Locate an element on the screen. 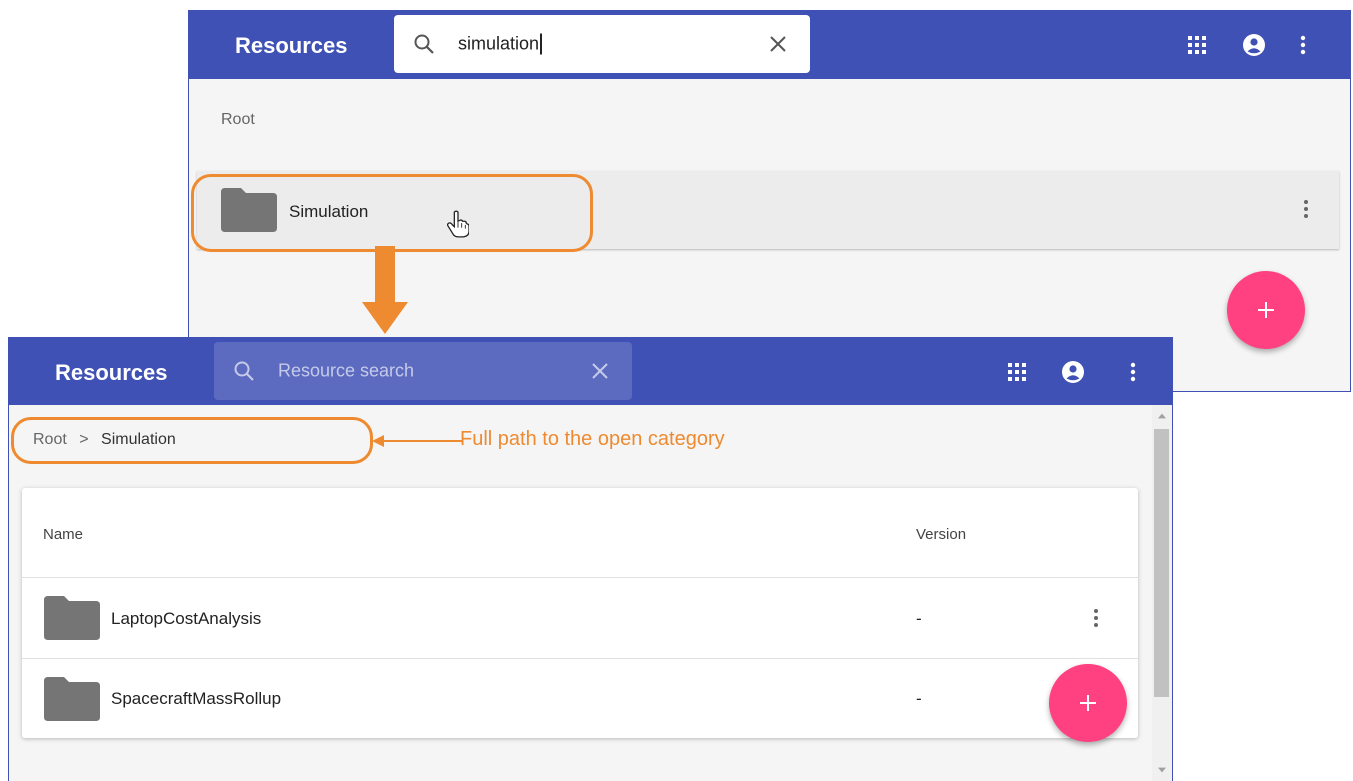  search-input: simulation is located at coordinates (602, 44).